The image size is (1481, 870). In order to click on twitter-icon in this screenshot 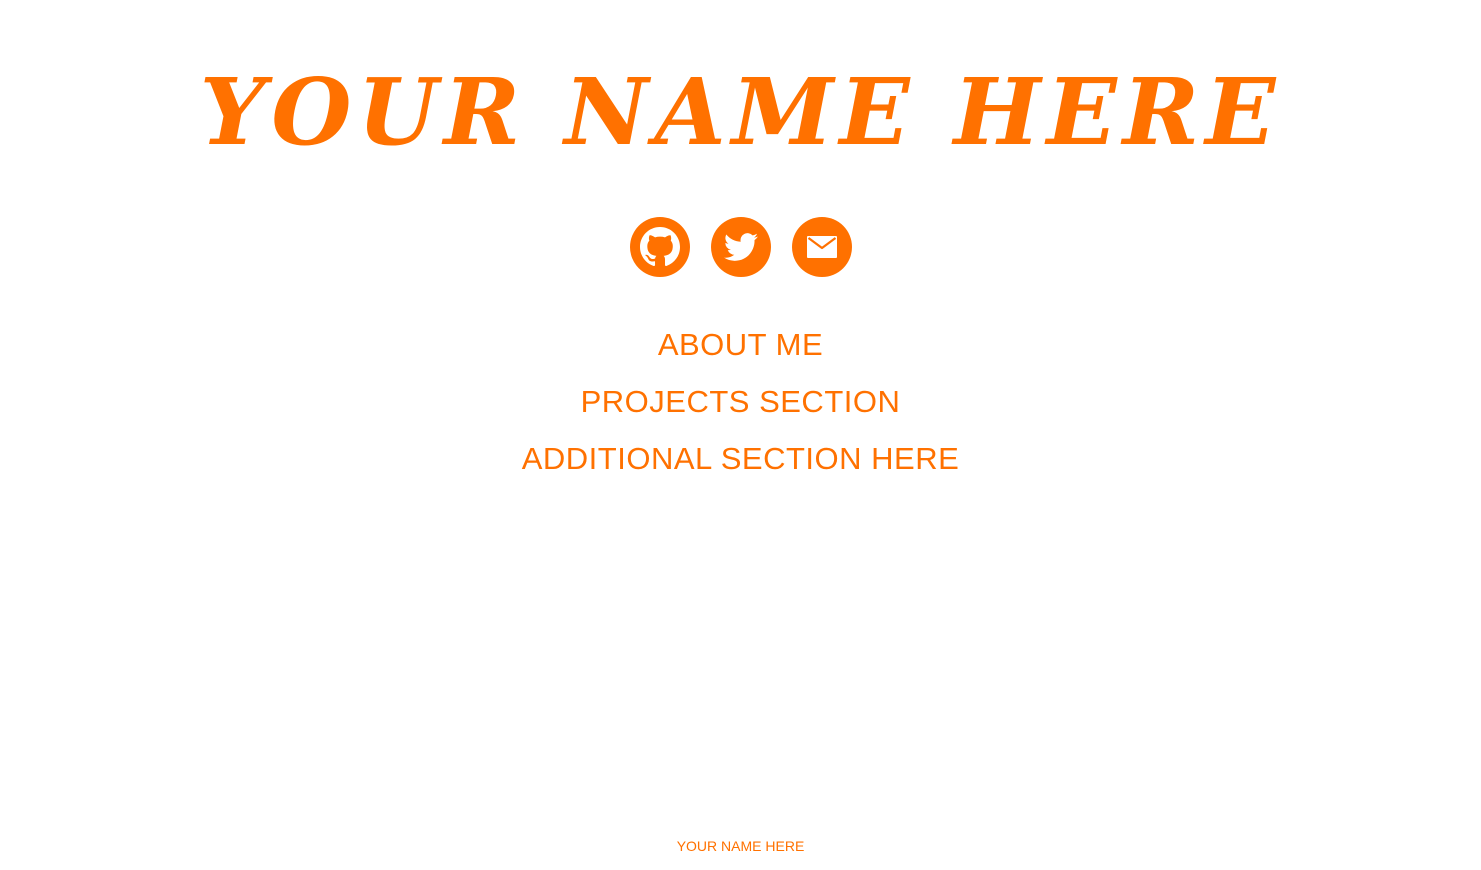, I will do `click(740, 247)`.